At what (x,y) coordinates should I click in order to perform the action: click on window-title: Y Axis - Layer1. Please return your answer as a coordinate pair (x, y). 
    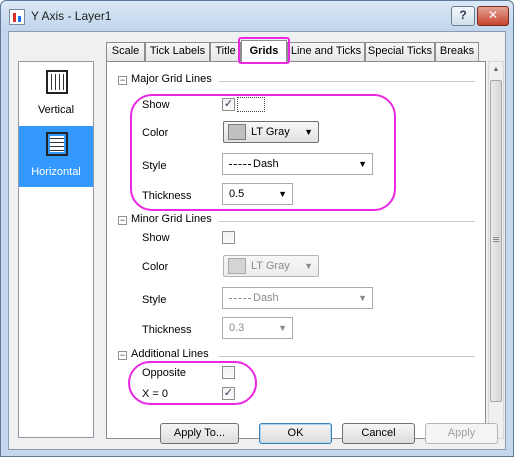
    Looking at the image, I should click on (71, 16).